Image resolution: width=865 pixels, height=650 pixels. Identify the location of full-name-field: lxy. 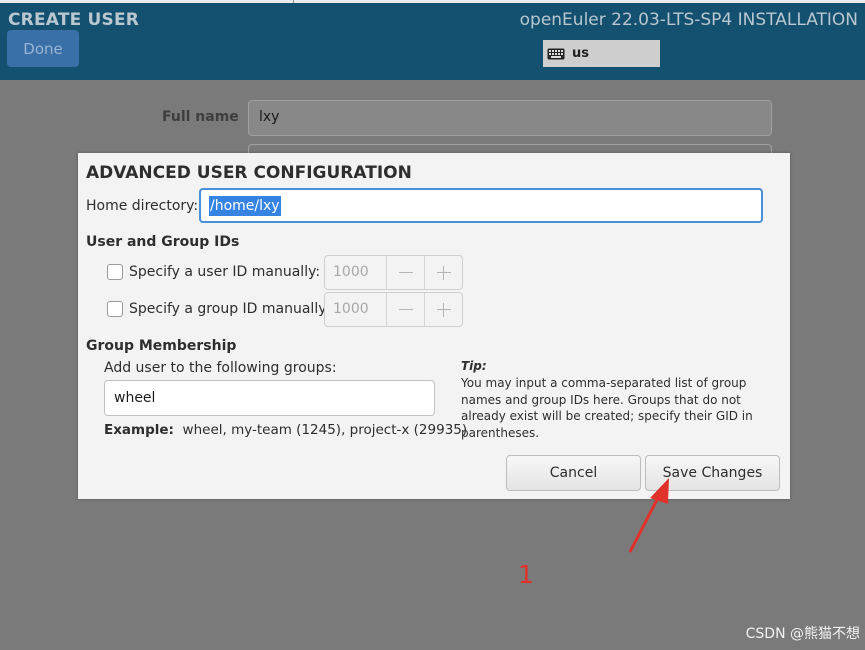
(510, 118).